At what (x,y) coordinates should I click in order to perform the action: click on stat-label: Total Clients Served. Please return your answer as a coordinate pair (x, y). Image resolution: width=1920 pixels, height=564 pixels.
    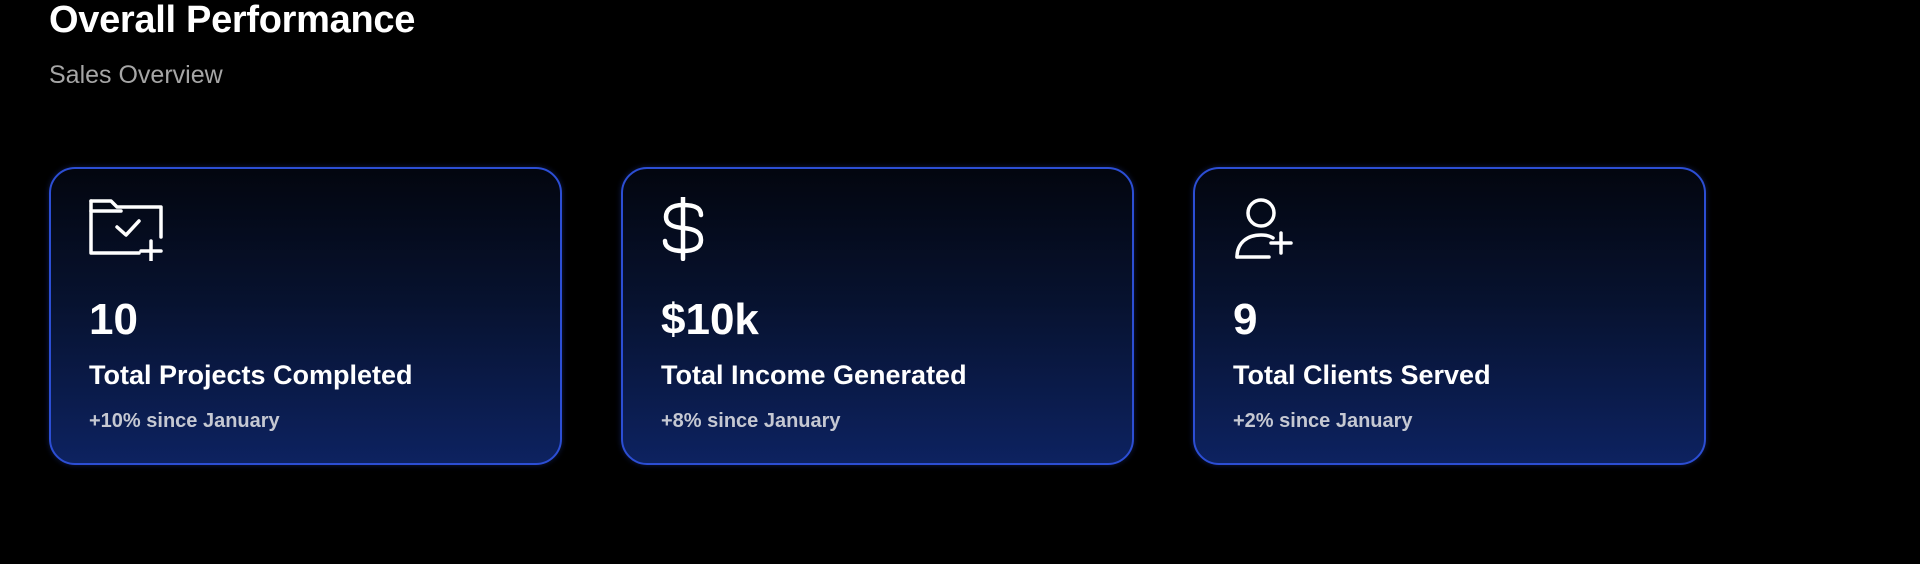
    Looking at the image, I should click on (1362, 375).